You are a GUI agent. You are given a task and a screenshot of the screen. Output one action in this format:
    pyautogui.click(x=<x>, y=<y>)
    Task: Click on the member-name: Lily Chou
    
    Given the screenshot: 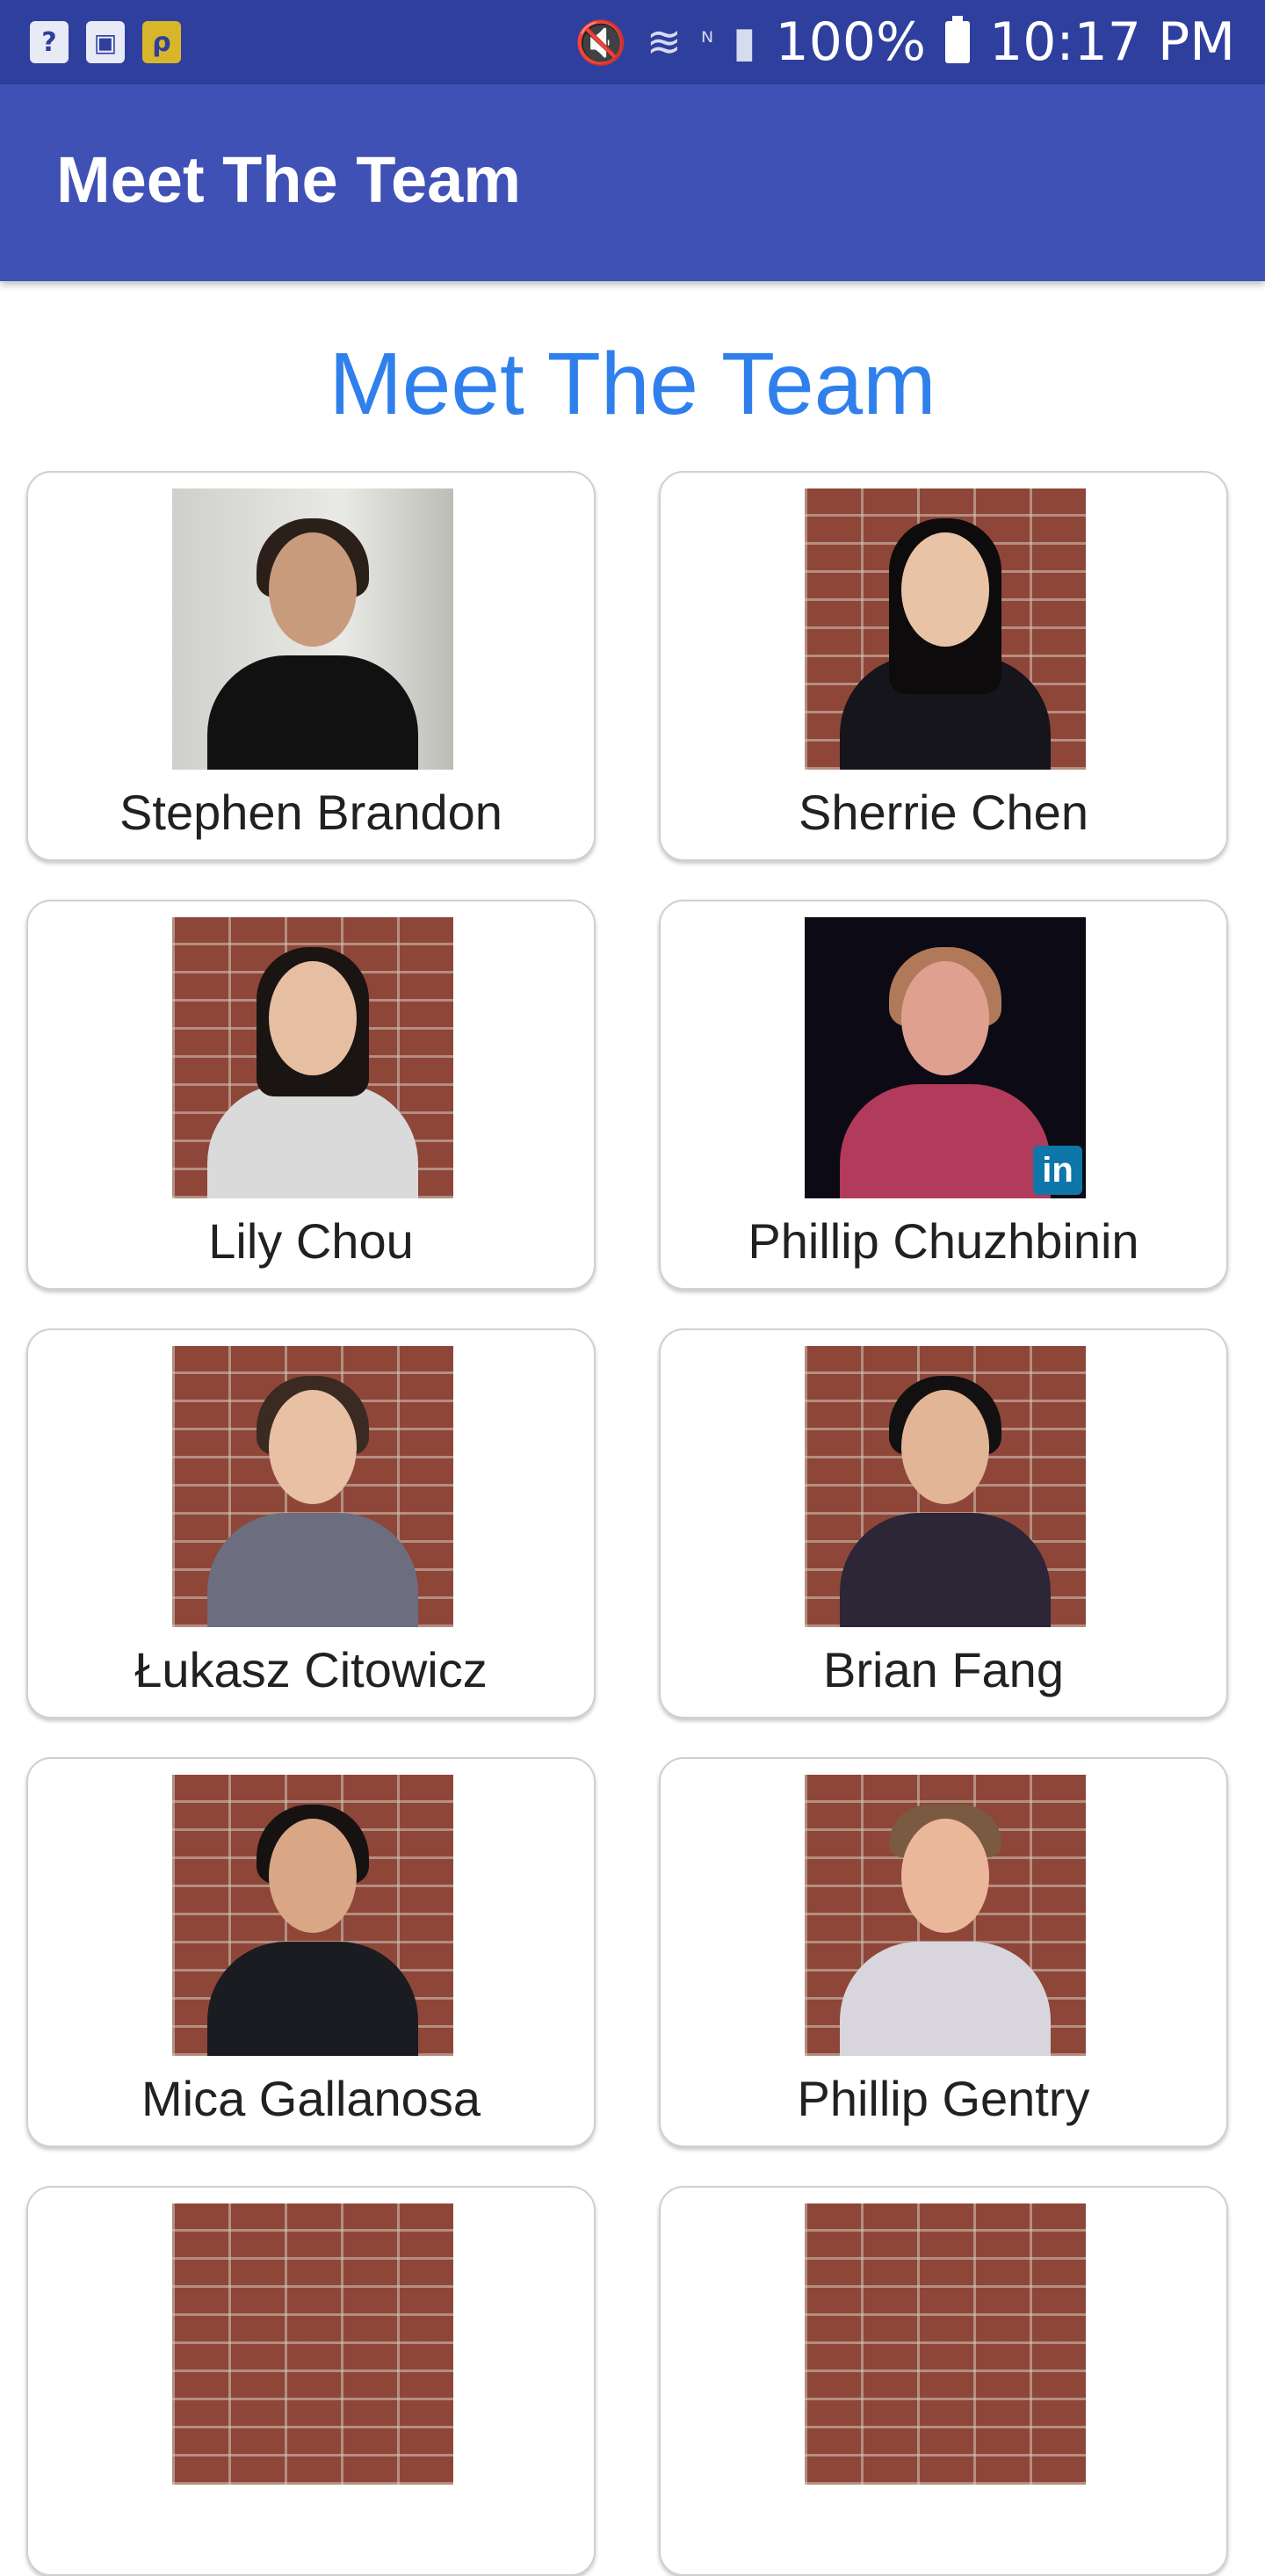 What is the action you would take?
    pyautogui.click(x=311, y=1241)
    